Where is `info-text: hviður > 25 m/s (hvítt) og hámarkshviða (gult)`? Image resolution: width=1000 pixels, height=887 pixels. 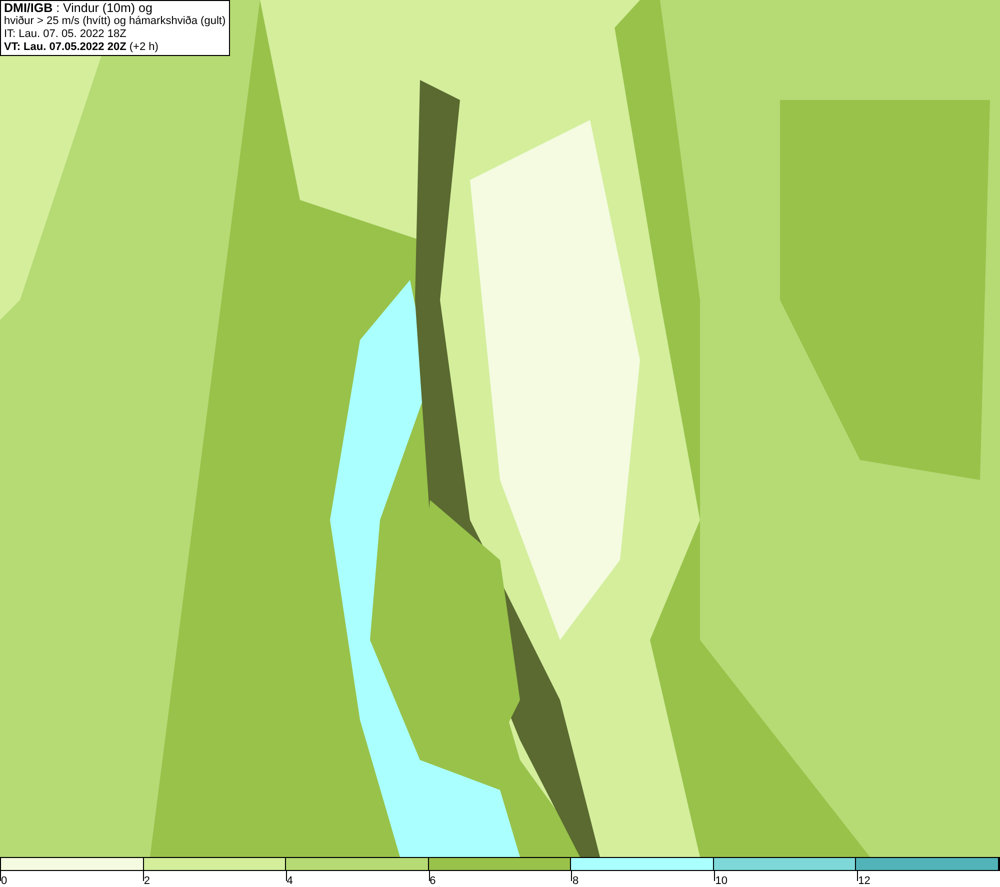
info-text: hviður > 25 m/s (hvítt) og hámarkshviða (gult) is located at coordinates (115, 21).